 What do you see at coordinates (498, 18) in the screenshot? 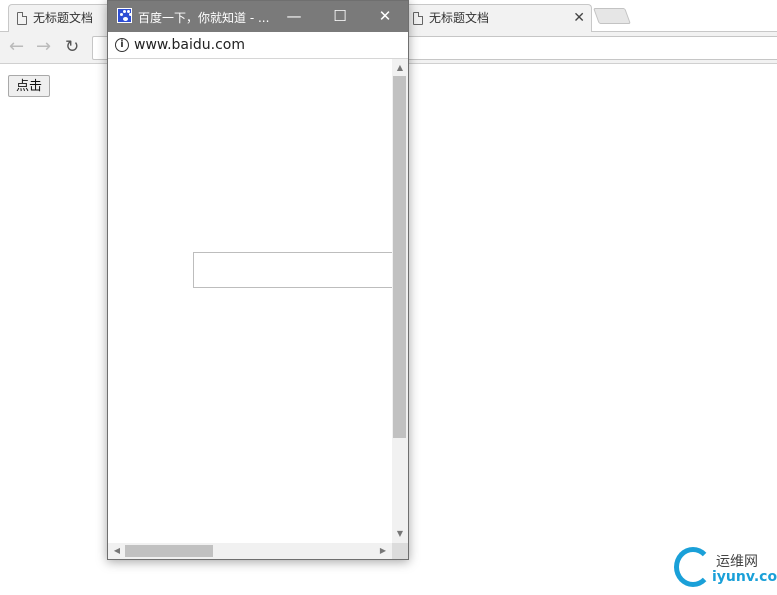
I see `tab-untitled-2: 无标题文档 ✕` at bounding box center [498, 18].